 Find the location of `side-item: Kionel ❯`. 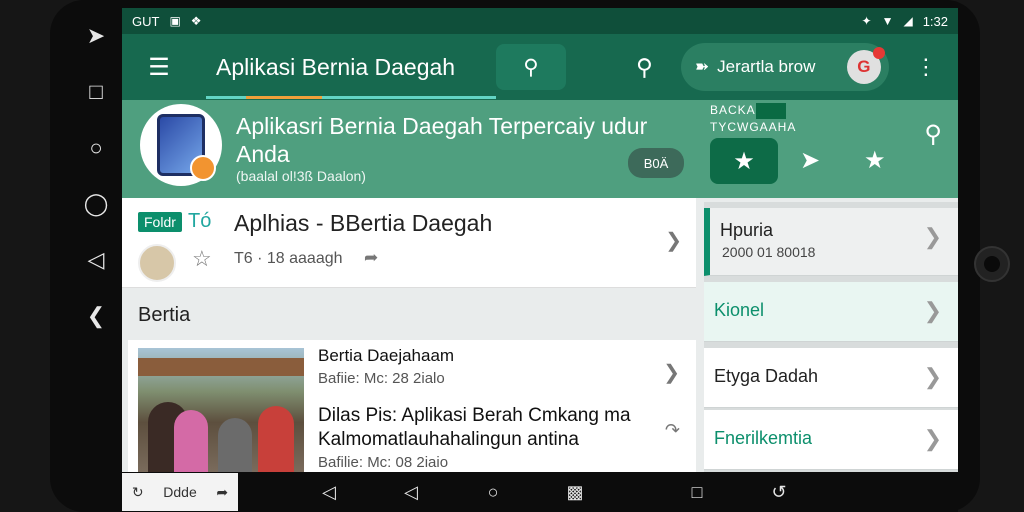

side-item: Kionel ❯ is located at coordinates (831, 312).